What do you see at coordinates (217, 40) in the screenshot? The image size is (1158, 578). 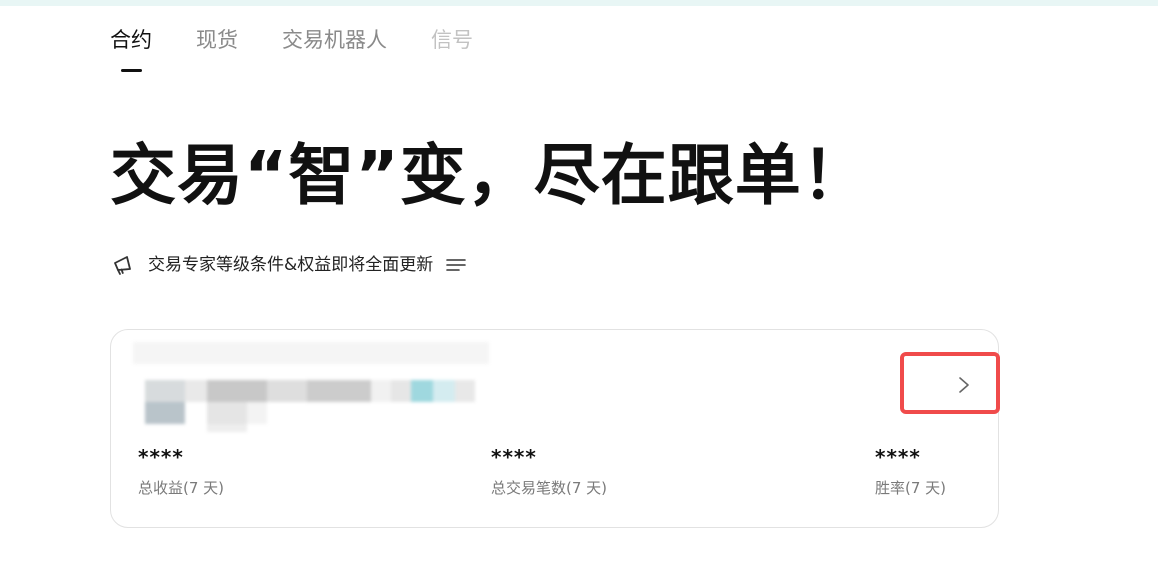 I see `tab-spot-label: 现货` at bounding box center [217, 40].